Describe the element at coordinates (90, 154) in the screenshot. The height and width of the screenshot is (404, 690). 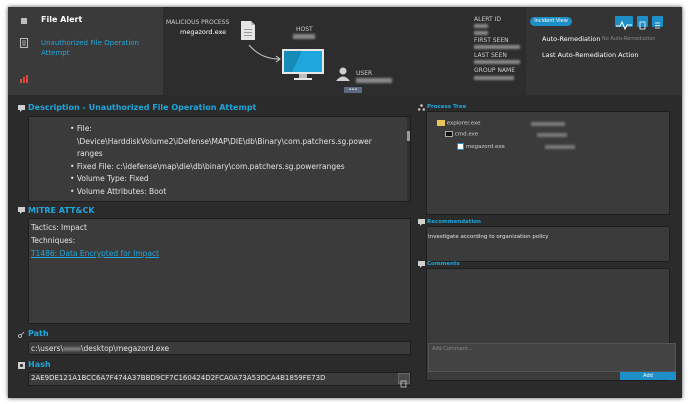
I see `description-item: ranges` at that location.